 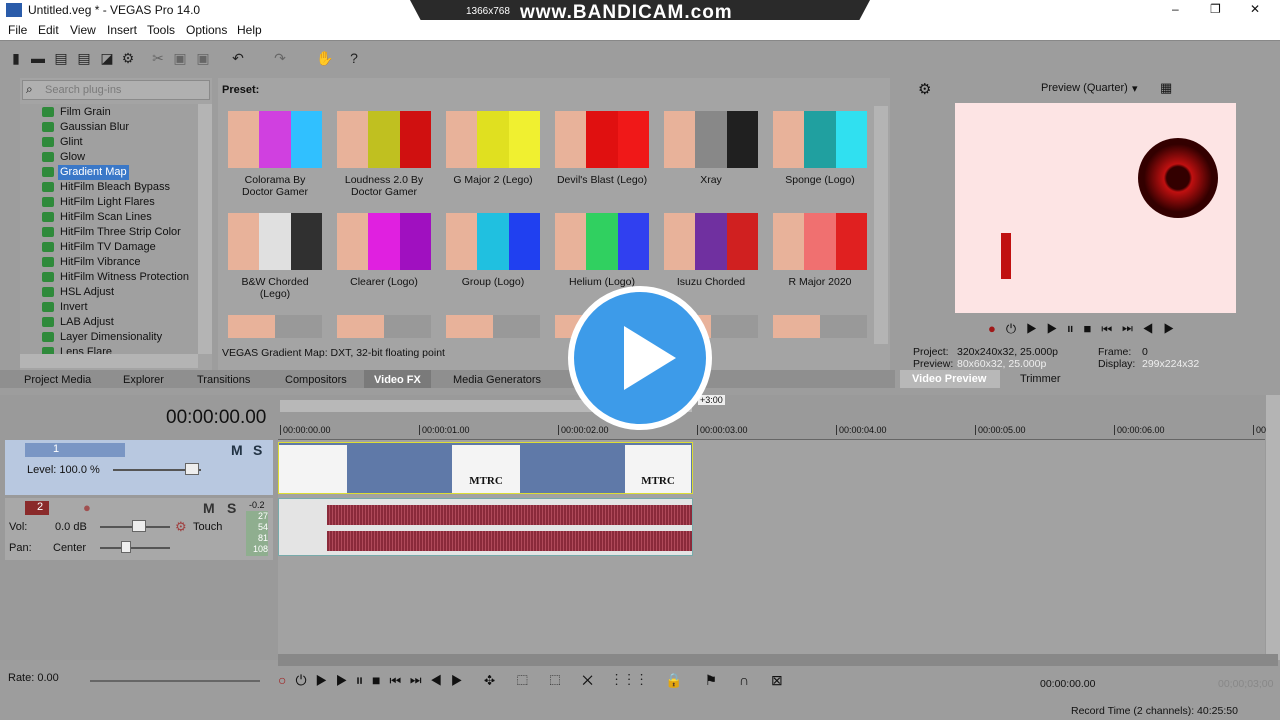 What do you see at coordinates (602, 148) in the screenshot?
I see `preset-item: Devil's Blast (Lego)` at bounding box center [602, 148].